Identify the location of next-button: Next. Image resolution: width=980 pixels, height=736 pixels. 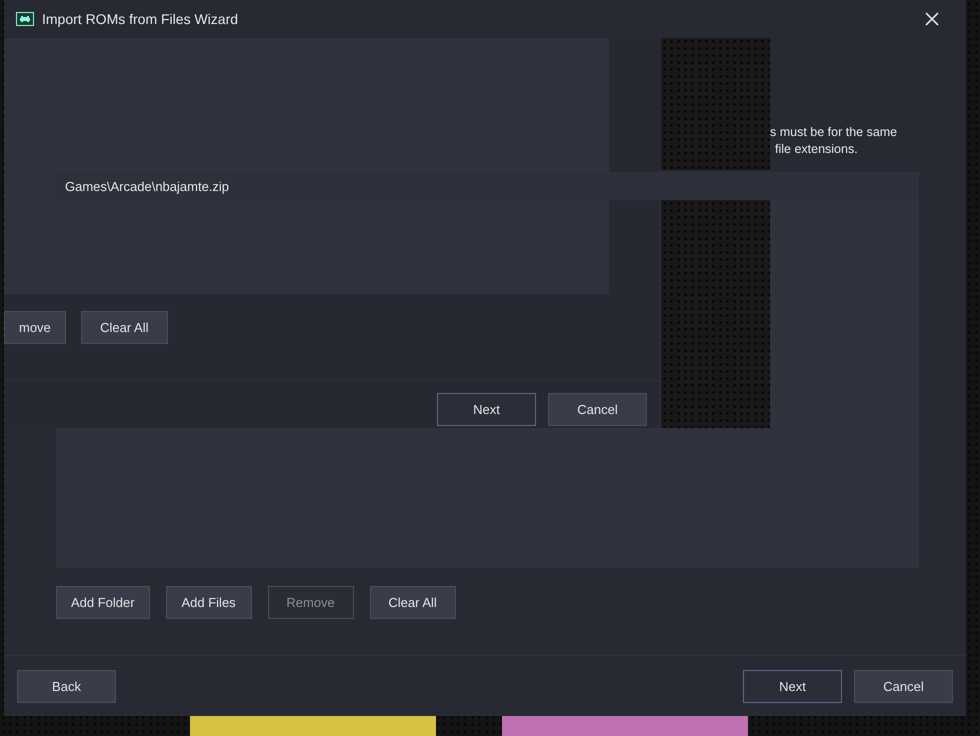
(792, 686).